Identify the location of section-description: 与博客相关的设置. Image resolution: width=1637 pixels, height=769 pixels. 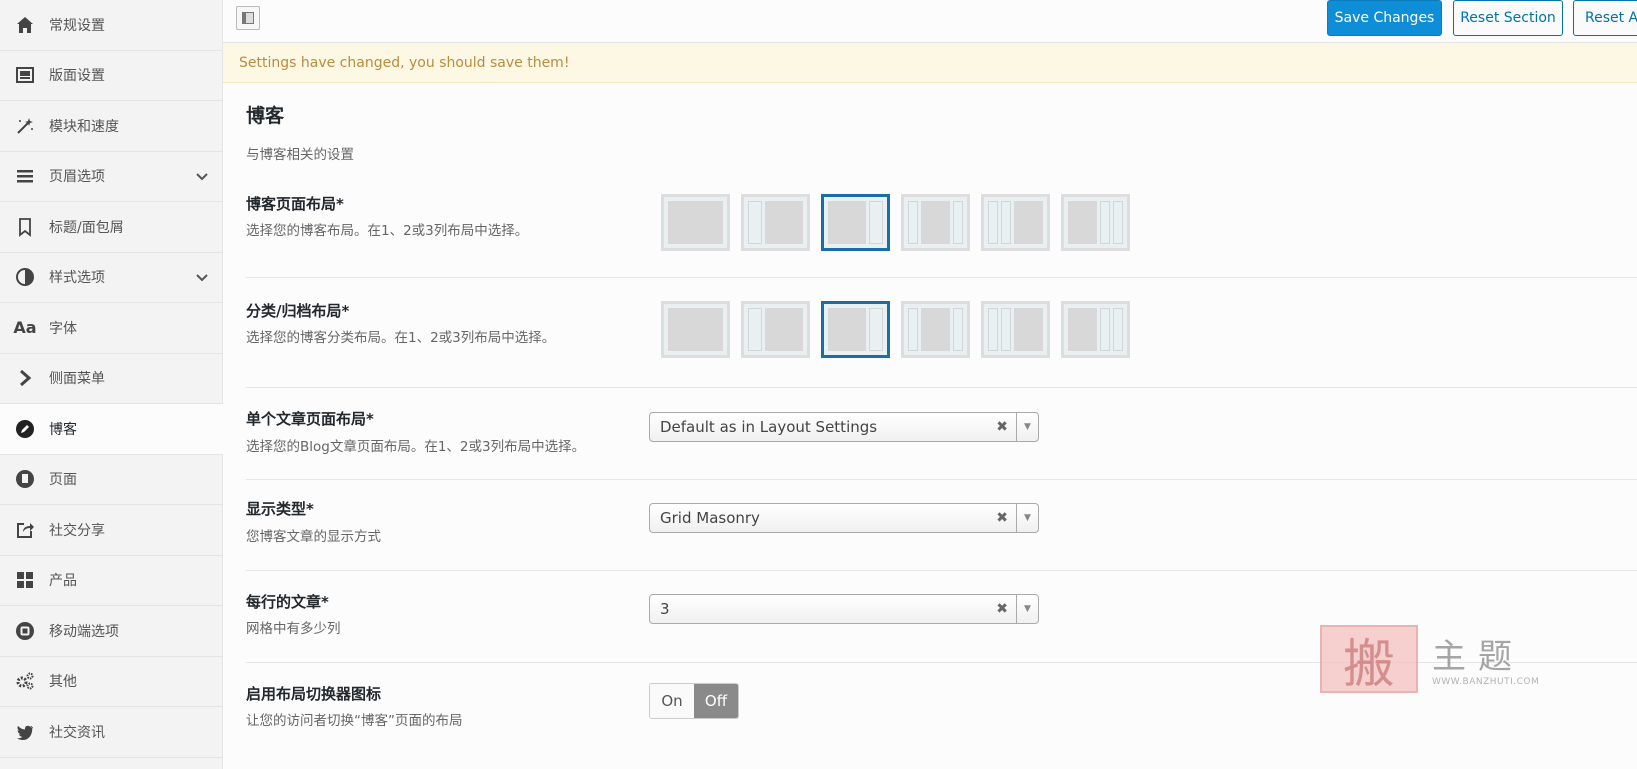
(300, 155).